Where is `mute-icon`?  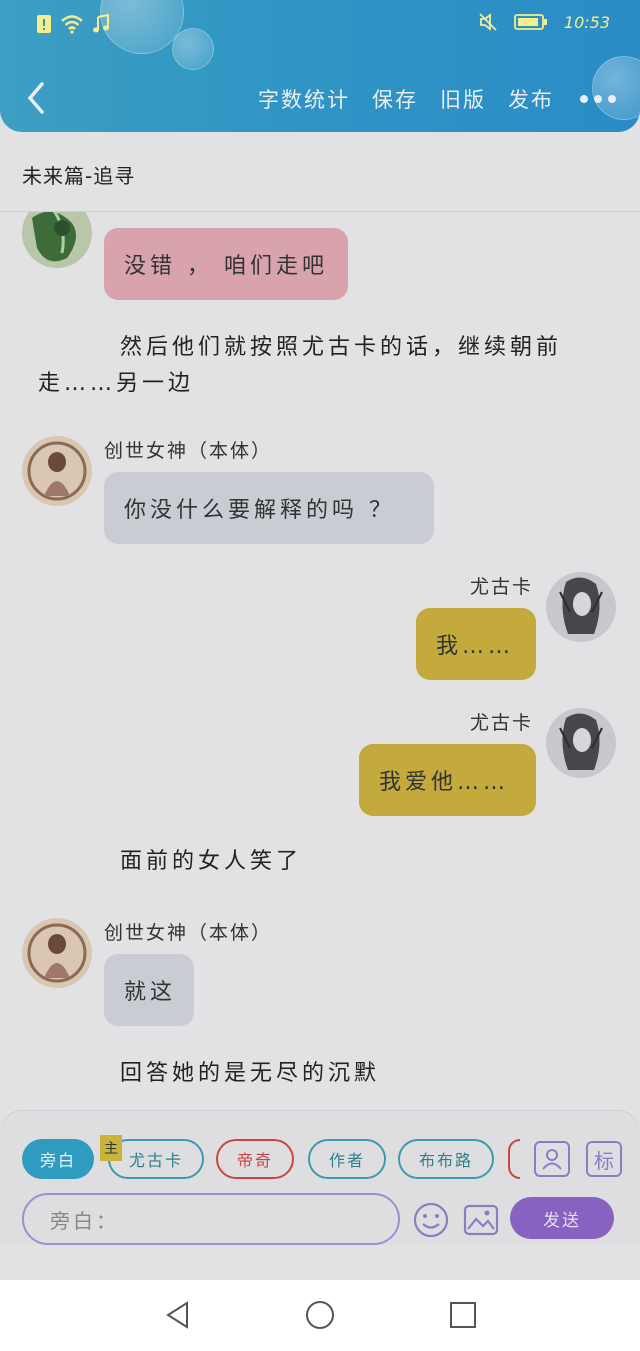
mute-icon is located at coordinates (488, 22).